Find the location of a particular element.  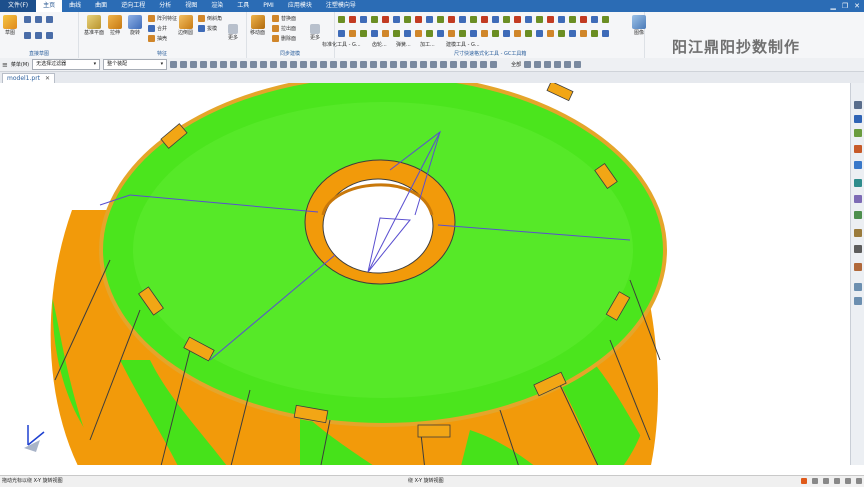

tab-surface: 曲面 is located at coordinates (101, 6).